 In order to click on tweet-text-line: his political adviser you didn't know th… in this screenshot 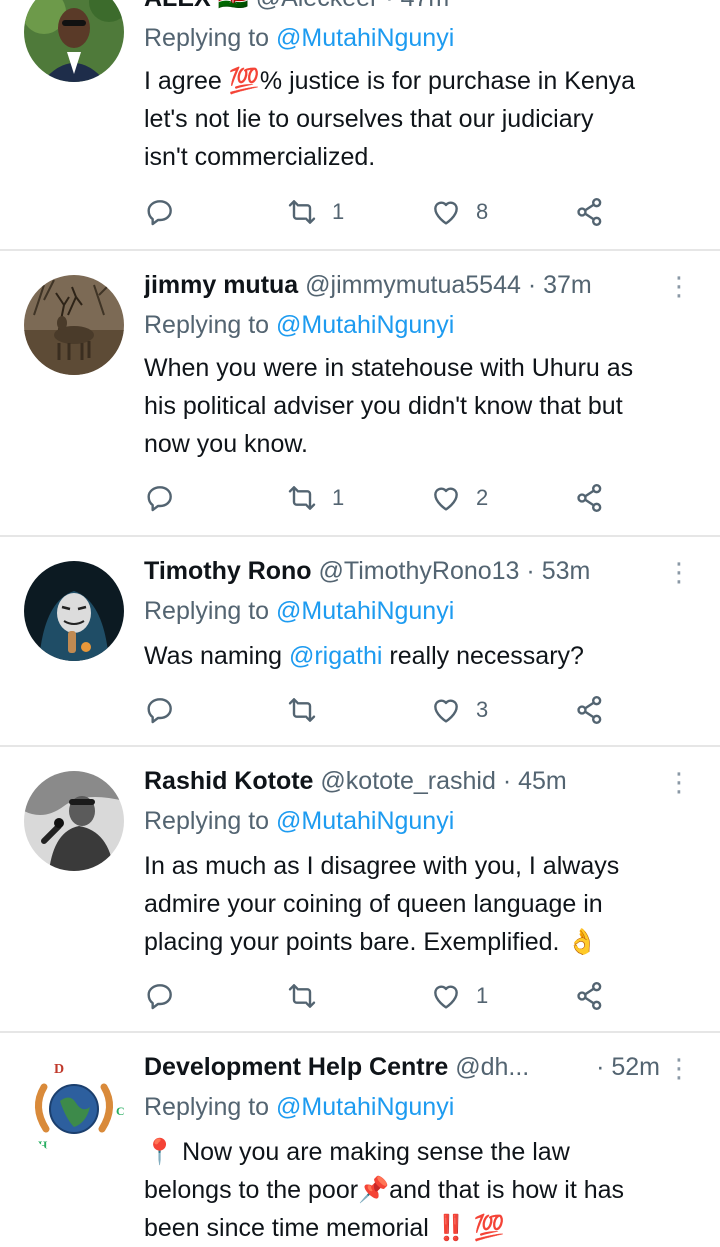, I will do `click(383, 406)`.